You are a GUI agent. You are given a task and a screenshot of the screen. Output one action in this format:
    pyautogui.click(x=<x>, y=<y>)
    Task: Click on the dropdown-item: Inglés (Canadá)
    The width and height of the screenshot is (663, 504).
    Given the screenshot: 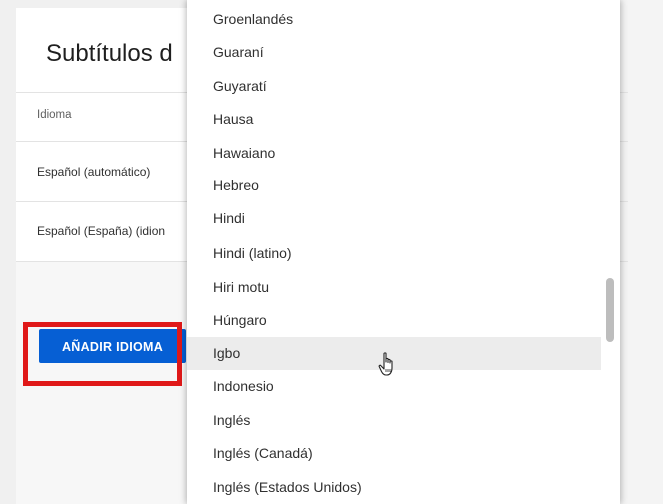 What is the action you would take?
    pyautogui.click(x=394, y=453)
    